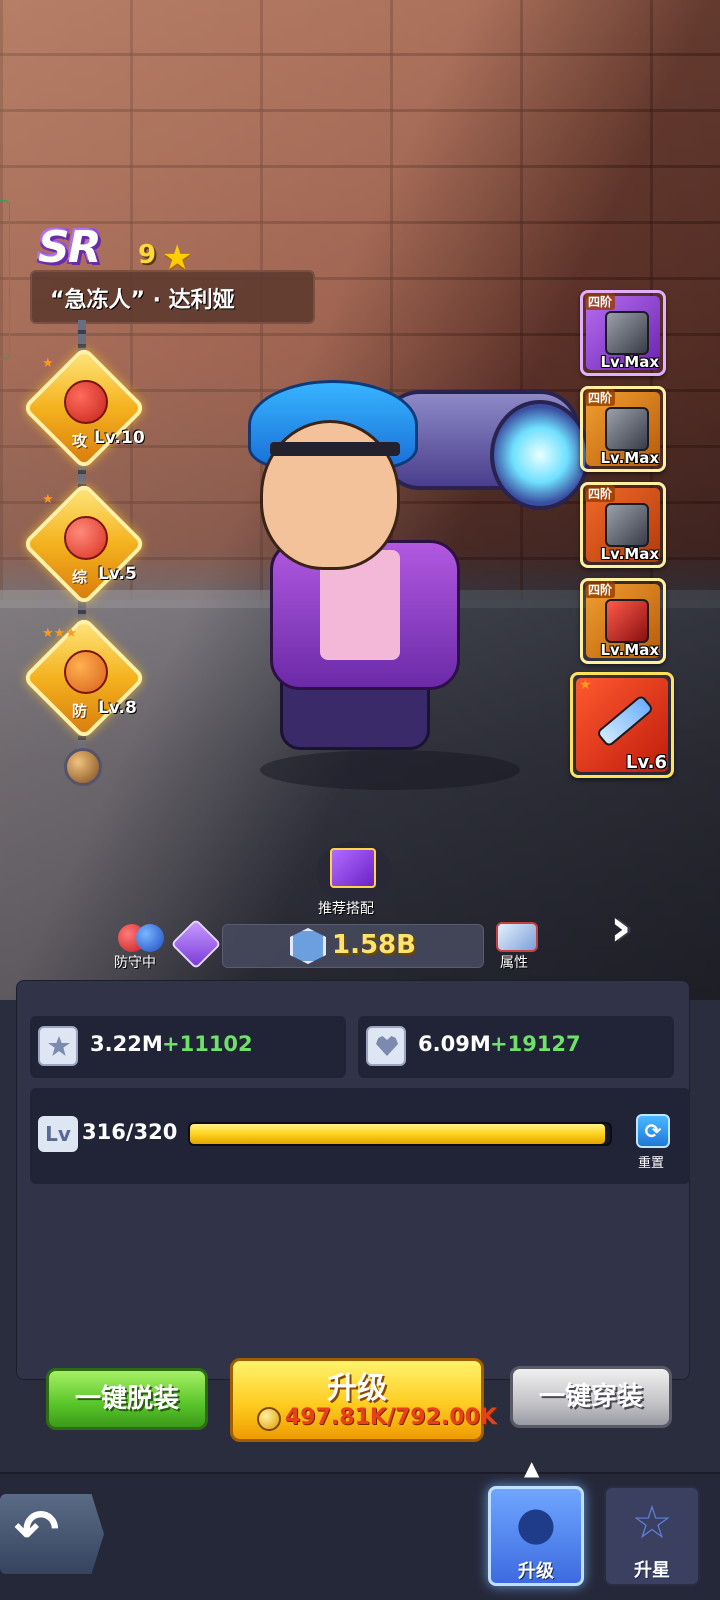 This screenshot has height=1600, width=720. What do you see at coordinates (80, 441) in the screenshot?
I see `skill-type: 攻` at bounding box center [80, 441].